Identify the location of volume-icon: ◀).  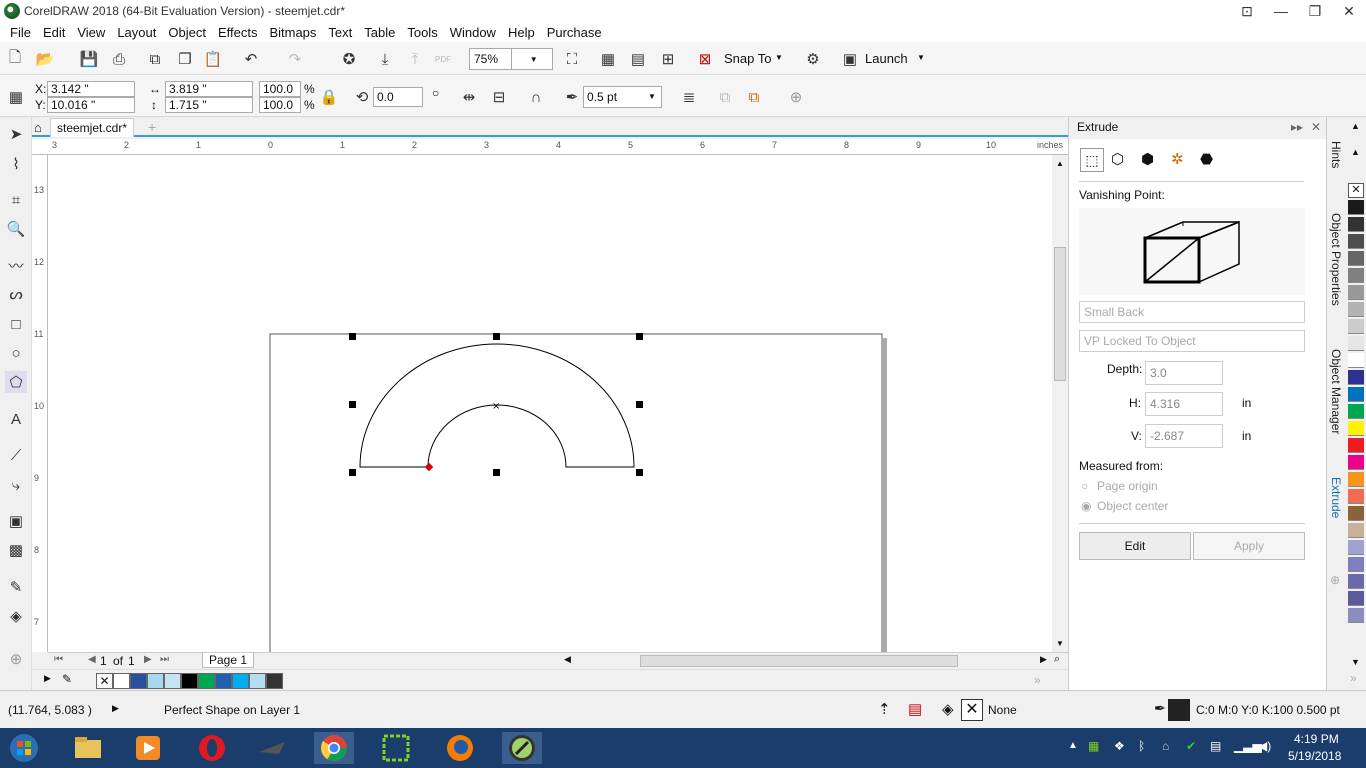
(1264, 746).